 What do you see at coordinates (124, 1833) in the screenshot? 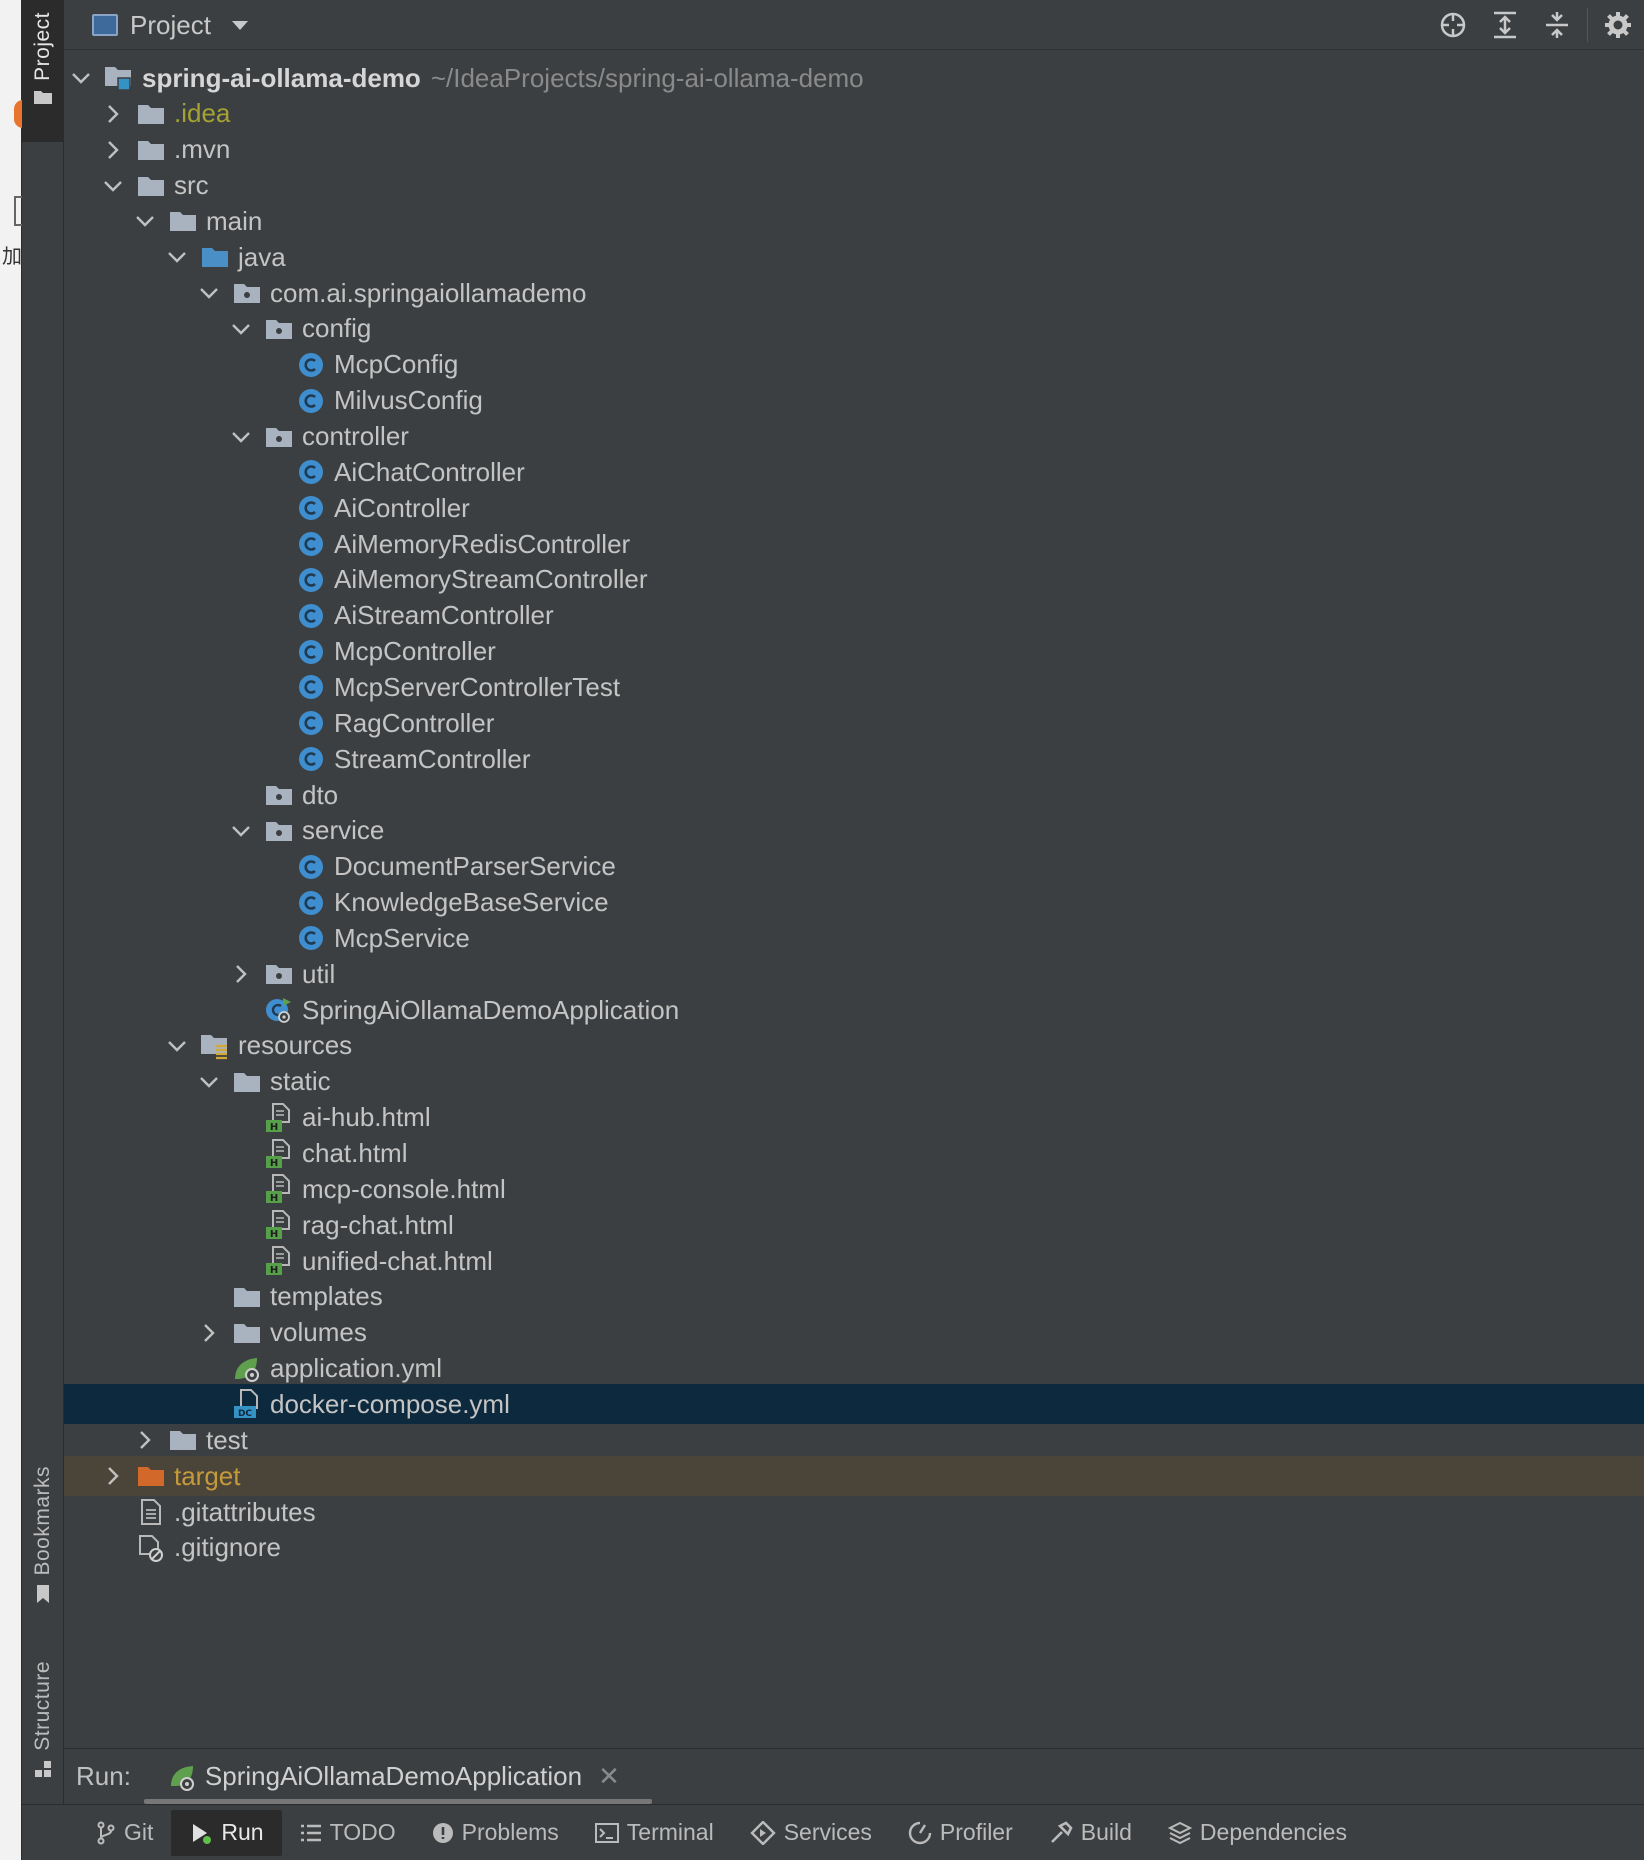
I see `tool-tab-git: Git` at bounding box center [124, 1833].